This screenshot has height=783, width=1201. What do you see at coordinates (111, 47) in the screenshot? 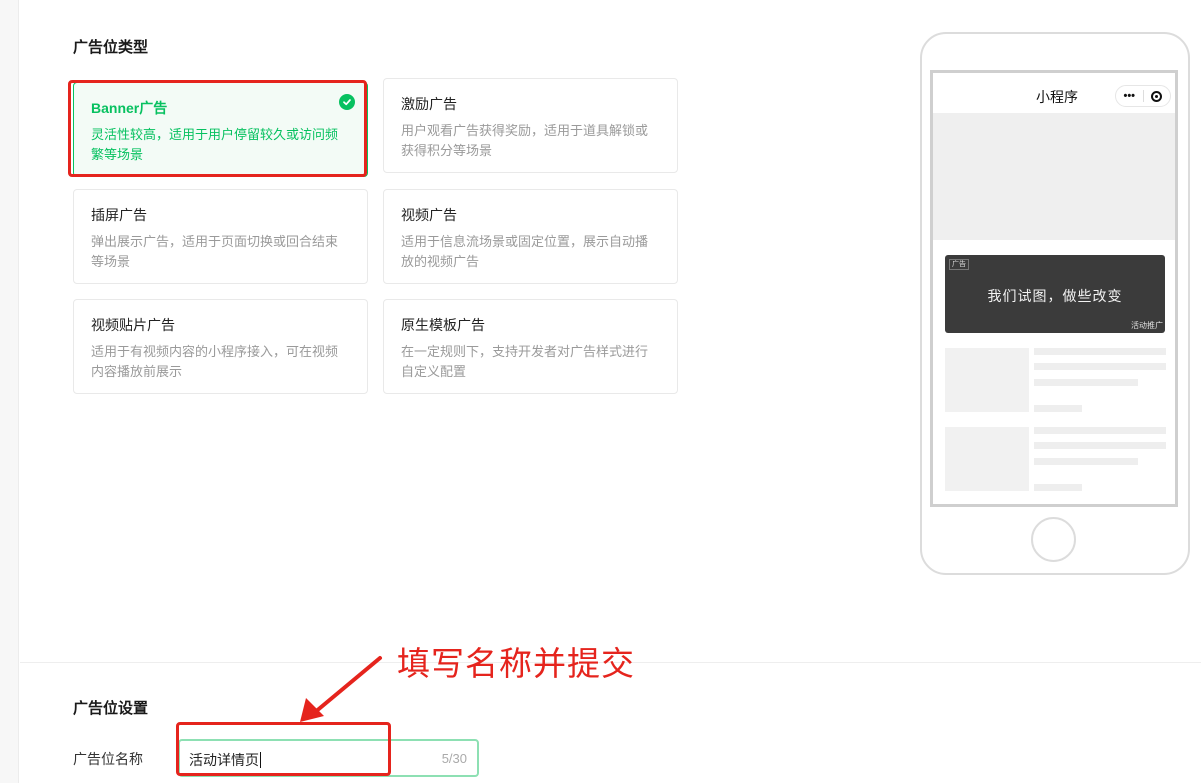
I see `ad-type-section-title: 广告位类型` at bounding box center [111, 47].